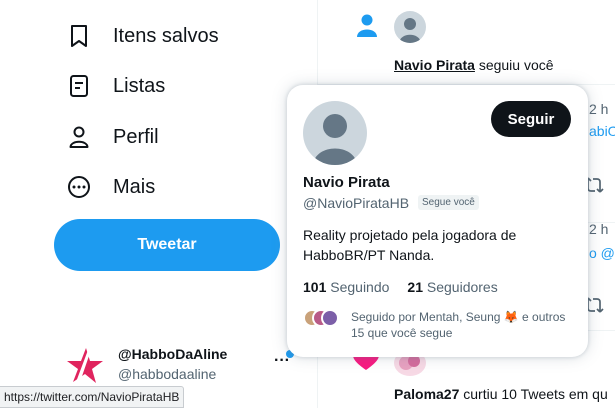 This screenshot has width=615, height=408. I want to click on follow-person-icon, so click(367, 27).